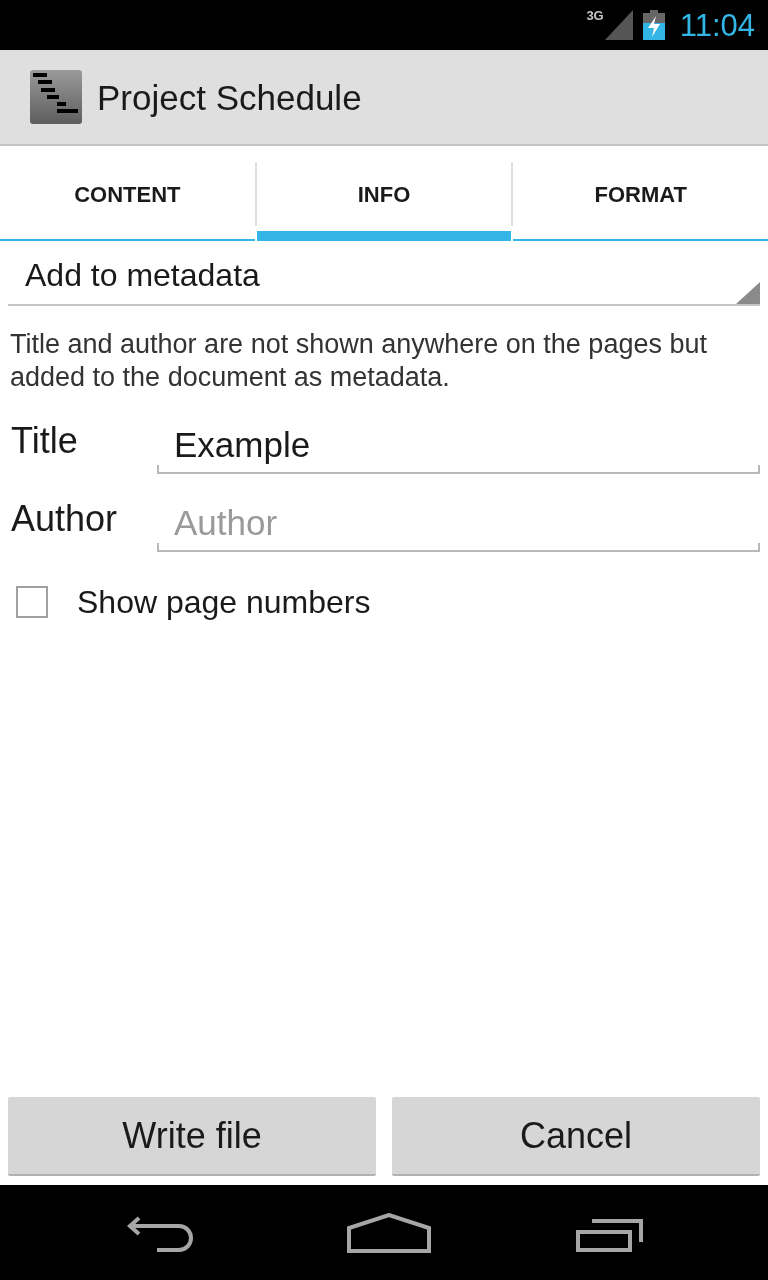 The height and width of the screenshot is (1280, 768). Describe the element at coordinates (618, 25) in the screenshot. I see `signal-icon` at that location.